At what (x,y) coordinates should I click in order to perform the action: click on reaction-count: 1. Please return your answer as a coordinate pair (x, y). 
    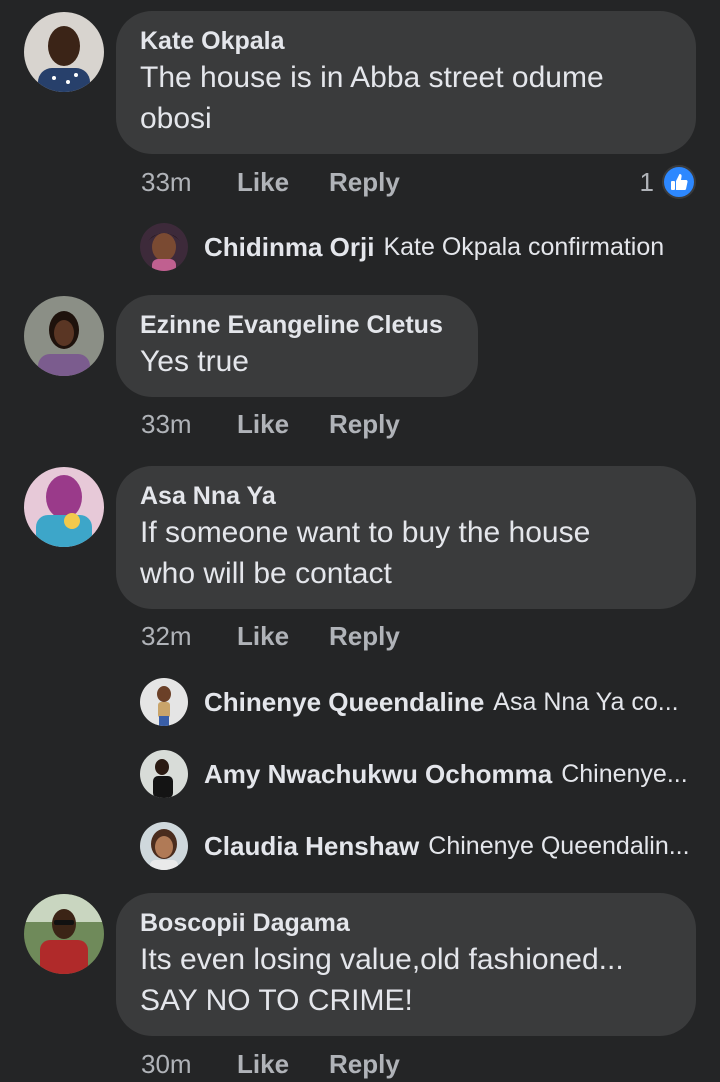
    Looking at the image, I should click on (646, 181).